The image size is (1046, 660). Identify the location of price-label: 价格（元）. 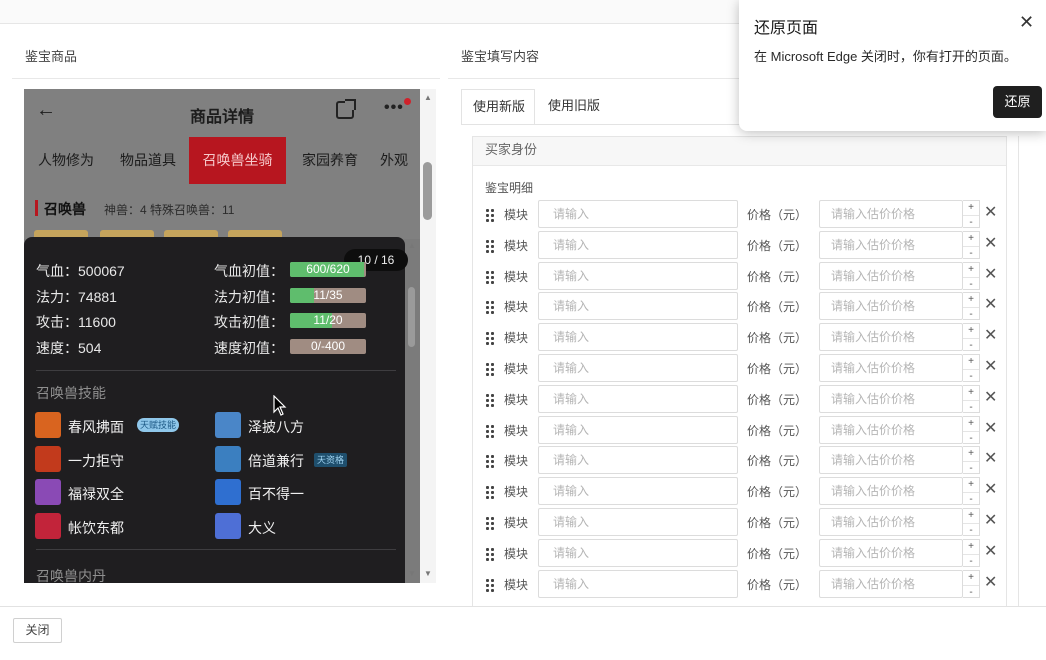
(777, 584).